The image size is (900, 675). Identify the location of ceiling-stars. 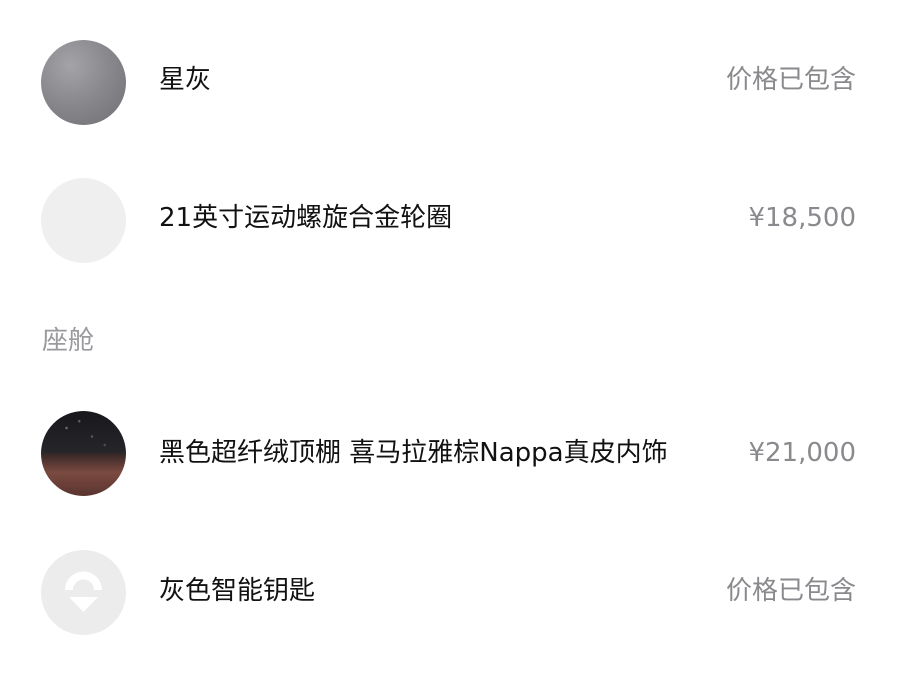
(83, 453).